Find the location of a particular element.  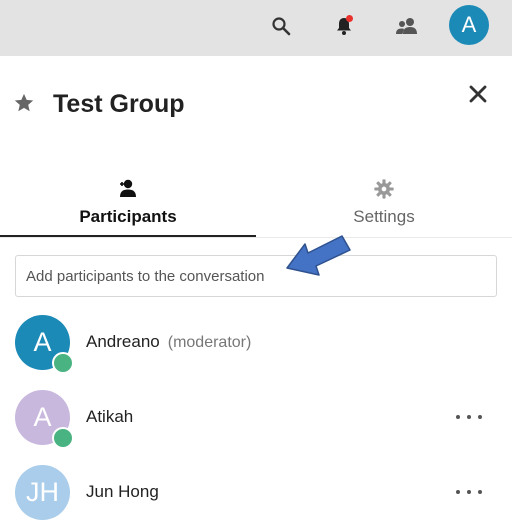

conversation-header: Test Group is located at coordinates (256, 108).